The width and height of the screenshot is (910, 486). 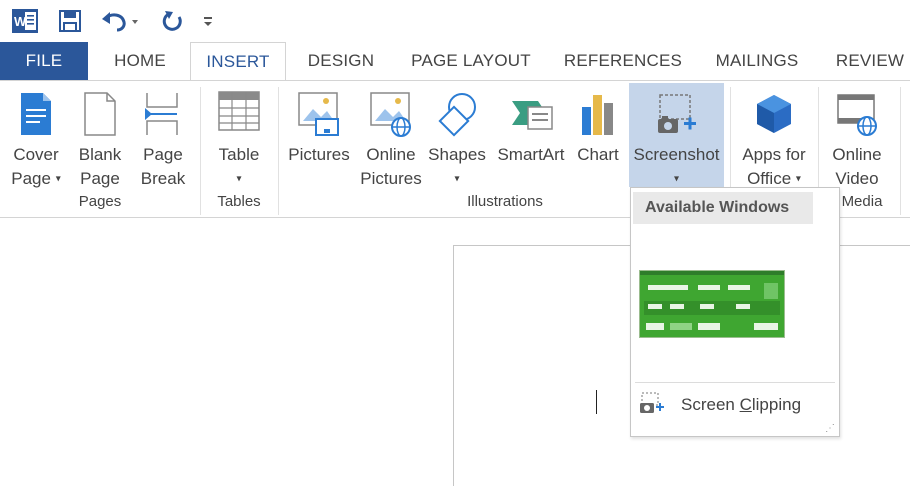 I want to click on apps-for-office-label-line2: Office, so click(x=769, y=178).